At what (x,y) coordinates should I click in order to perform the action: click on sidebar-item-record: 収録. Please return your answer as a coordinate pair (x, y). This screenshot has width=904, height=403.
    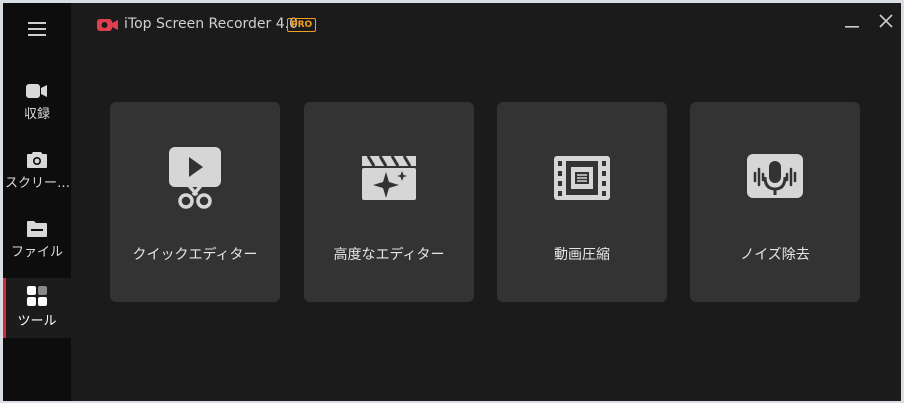
    Looking at the image, I should click on (37, 103).